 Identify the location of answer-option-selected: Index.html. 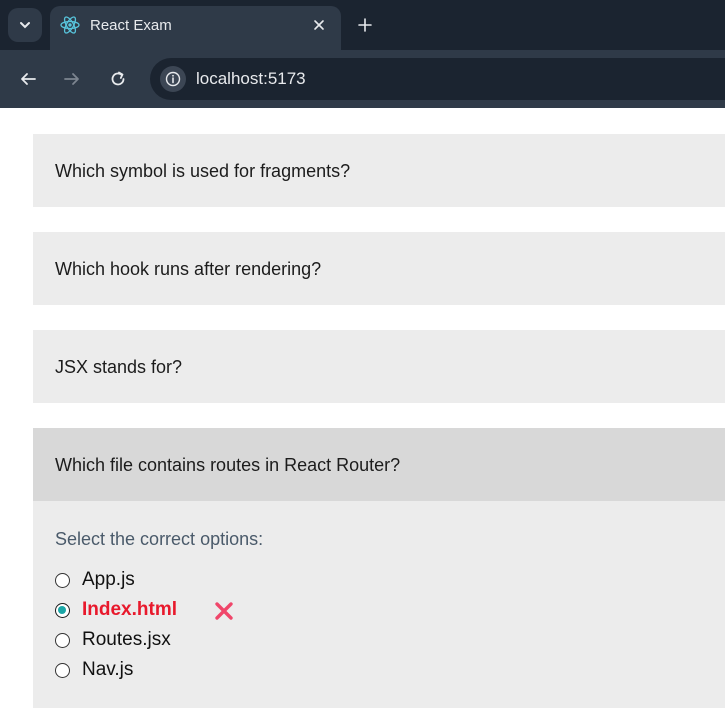
(205, 611).